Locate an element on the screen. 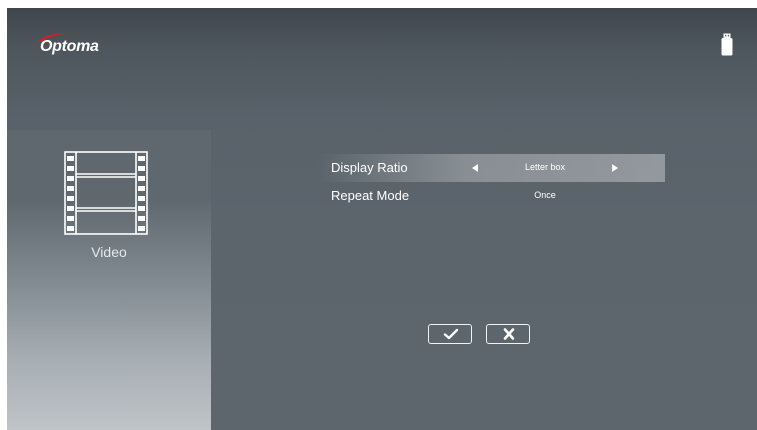 The height and width of the screenshot is (430, 757). film-strip-icon is located at coordinates (106, 193).